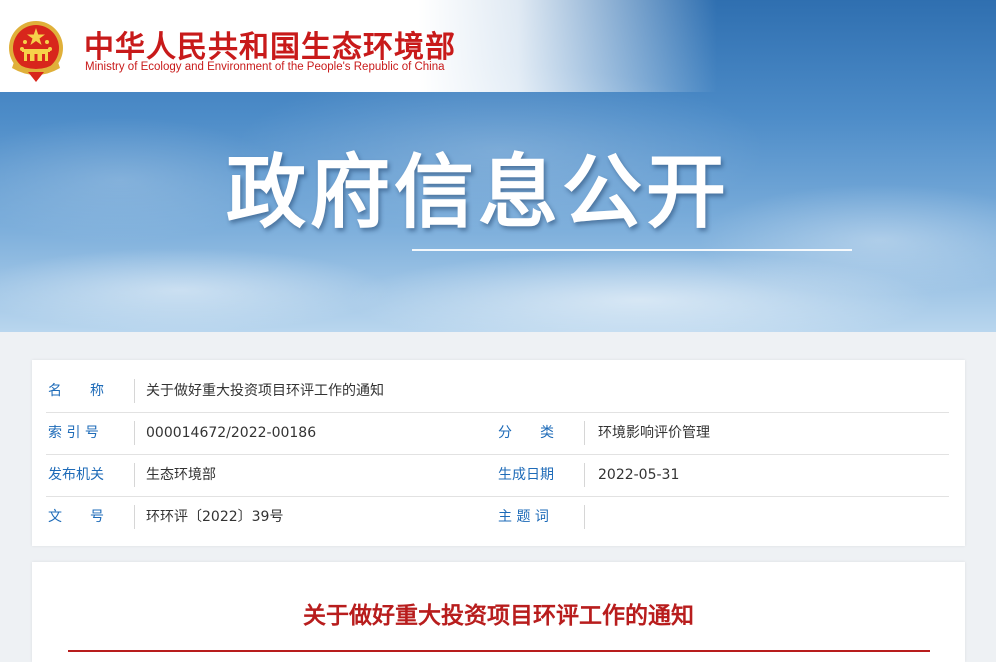 The image size is (996, 662). What do you see at coordinates (270, 44) in the screenshot?
I see `ministry-name-cn: 中华人民共和国生态环境部` at bounding box center [270, 44].